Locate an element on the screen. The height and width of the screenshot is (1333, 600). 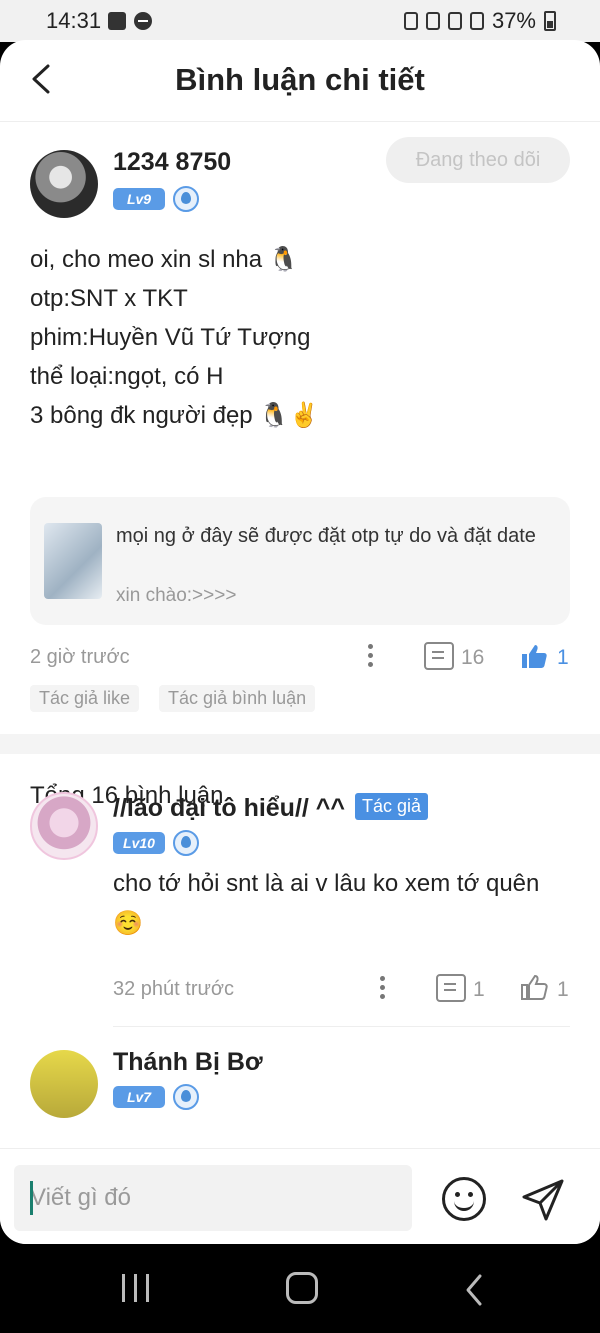
quoted-subtitle: xin chào:>>>> is located at coordinates (176, 595).